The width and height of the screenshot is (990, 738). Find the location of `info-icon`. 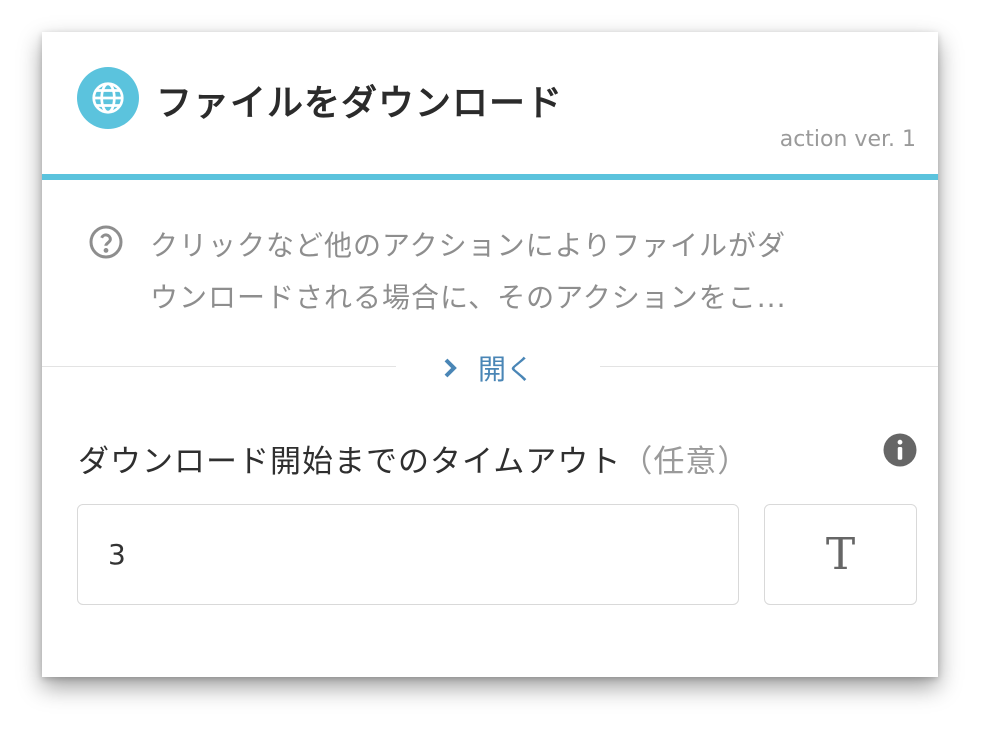

info-icon is located at coordinates (900, 450).